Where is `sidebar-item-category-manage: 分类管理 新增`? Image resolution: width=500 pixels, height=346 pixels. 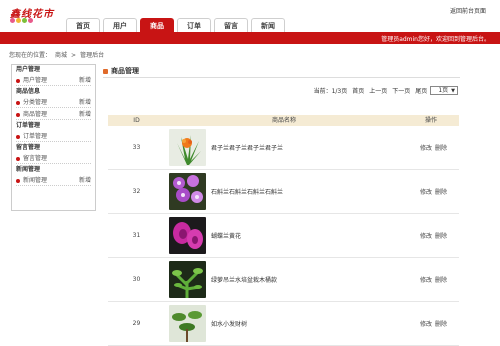 sidebar-item-category-manage: 分类管理 新增 is located at coordinates (53, 102).